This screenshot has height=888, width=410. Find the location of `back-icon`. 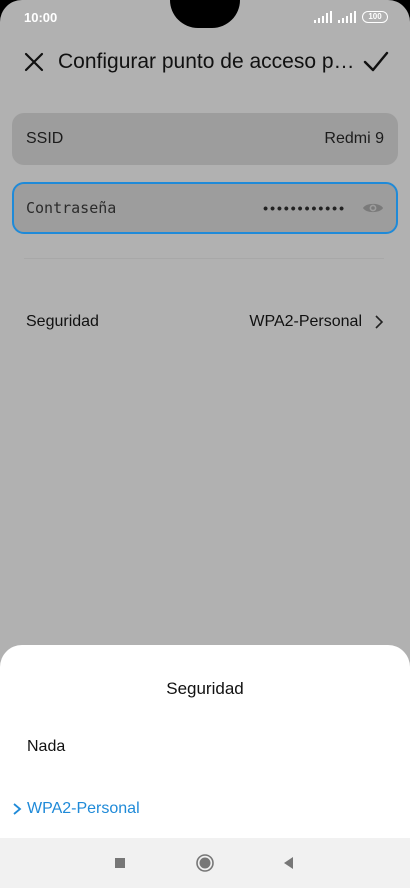

back-icon is located at coordinates (289, 863).